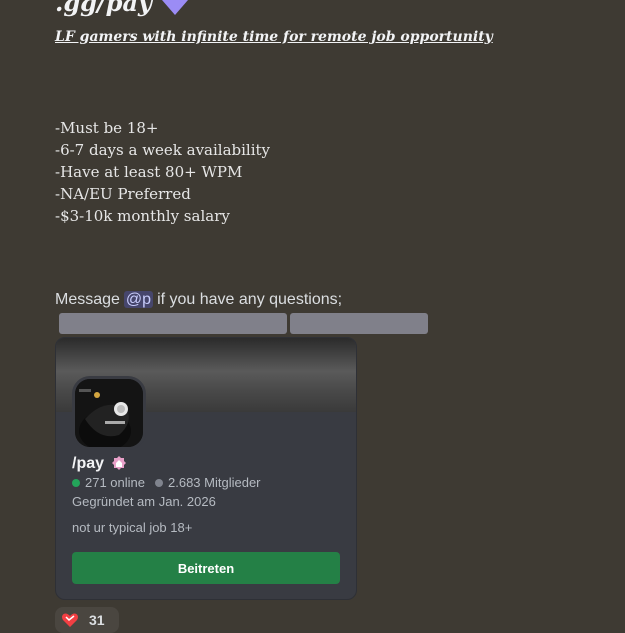 The image size is (625, 633). I want to click on community-badge-icon, so click(119, 463).